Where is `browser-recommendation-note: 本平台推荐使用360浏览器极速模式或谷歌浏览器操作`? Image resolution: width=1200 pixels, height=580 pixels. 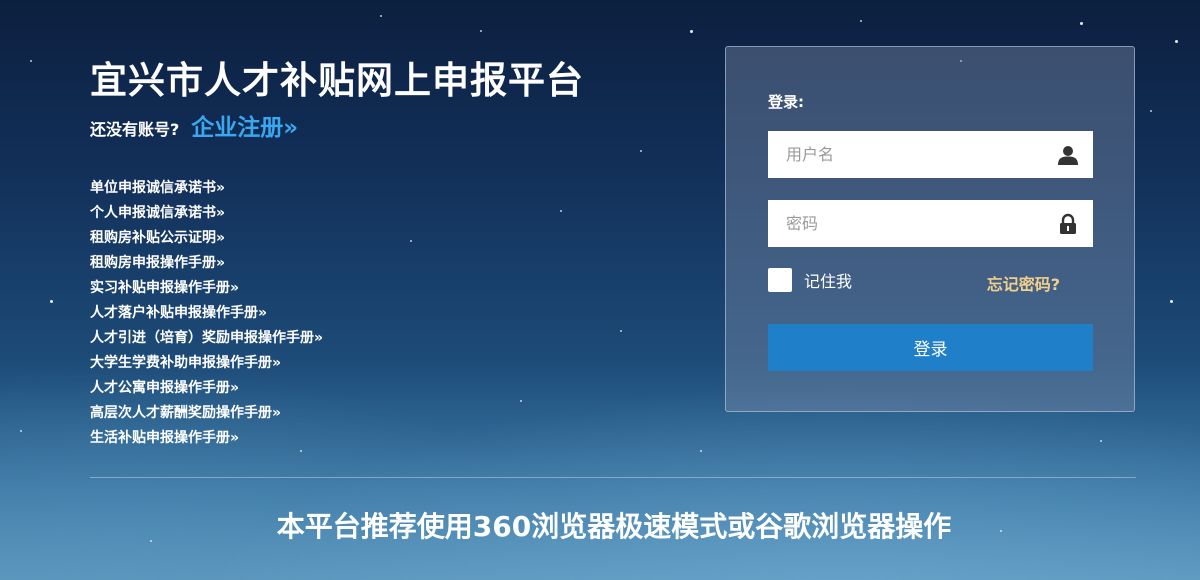 browser-recommendation-note: 本平台推荐使用360浏览器极速模式或谷歌浏览器操作 is located at coordinates (614, 526).